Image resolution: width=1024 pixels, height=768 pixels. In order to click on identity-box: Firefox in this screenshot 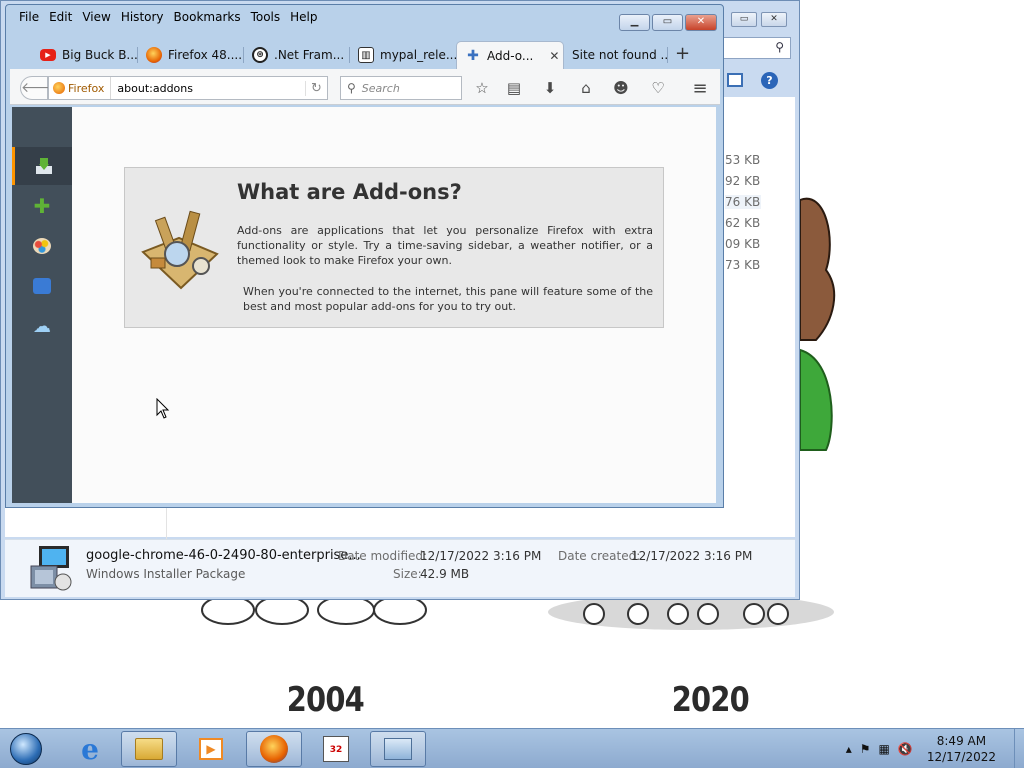, I will do `click(80, 88)`.